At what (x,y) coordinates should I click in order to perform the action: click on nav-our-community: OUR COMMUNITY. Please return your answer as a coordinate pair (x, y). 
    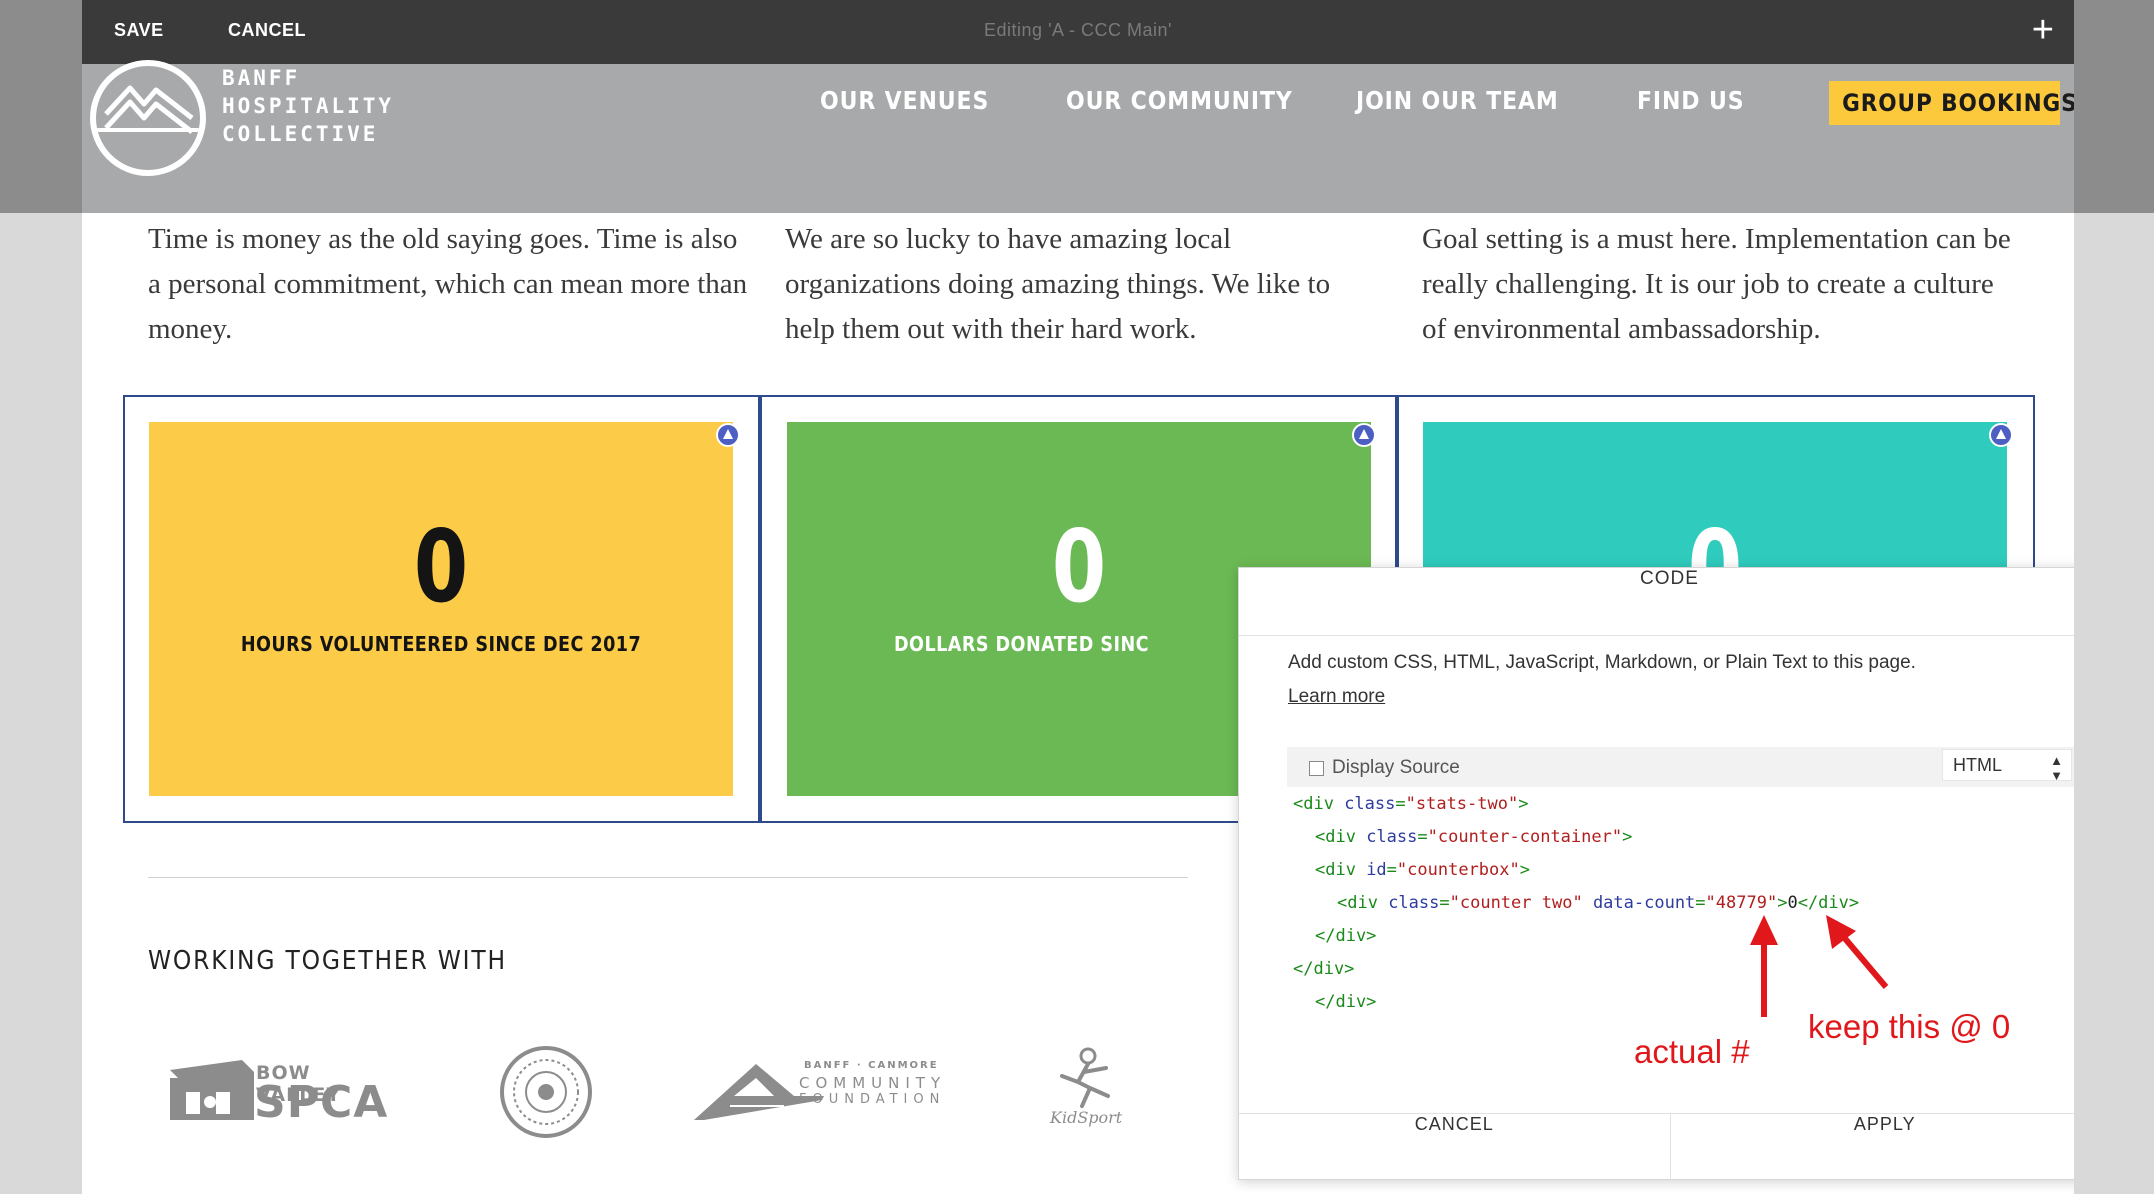
    Looking at the image, I should click on (1179, 100).